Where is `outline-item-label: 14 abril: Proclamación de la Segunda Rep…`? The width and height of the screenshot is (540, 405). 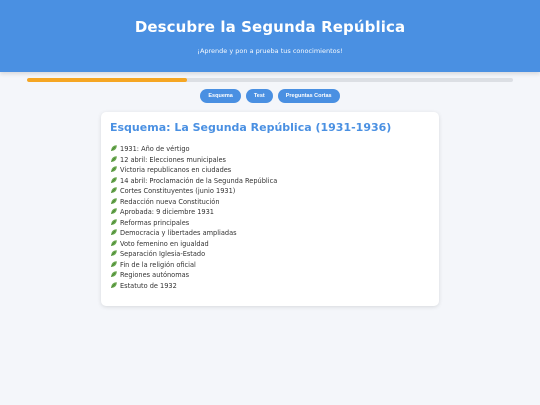
outline-item-label: 14 abril: Proclamación de la Segunda Rep… is located at coordinates (199, 180).